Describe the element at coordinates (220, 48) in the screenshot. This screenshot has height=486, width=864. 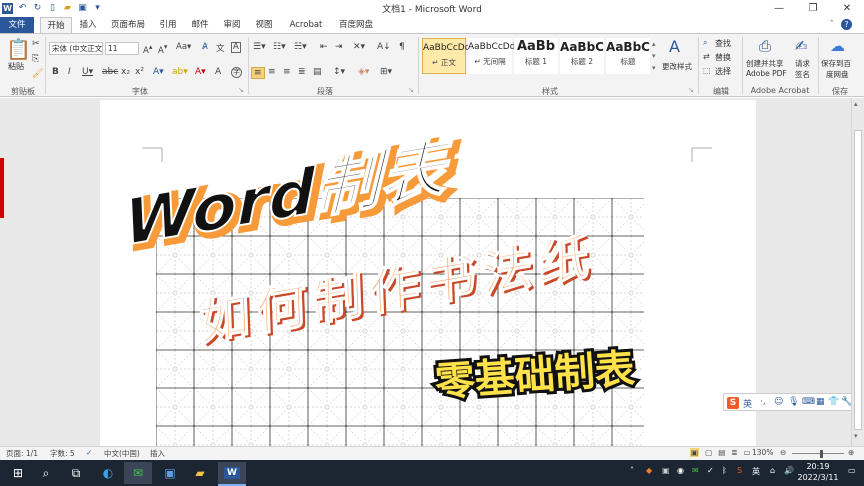
I see `phonetic-icon: 文` at that location.